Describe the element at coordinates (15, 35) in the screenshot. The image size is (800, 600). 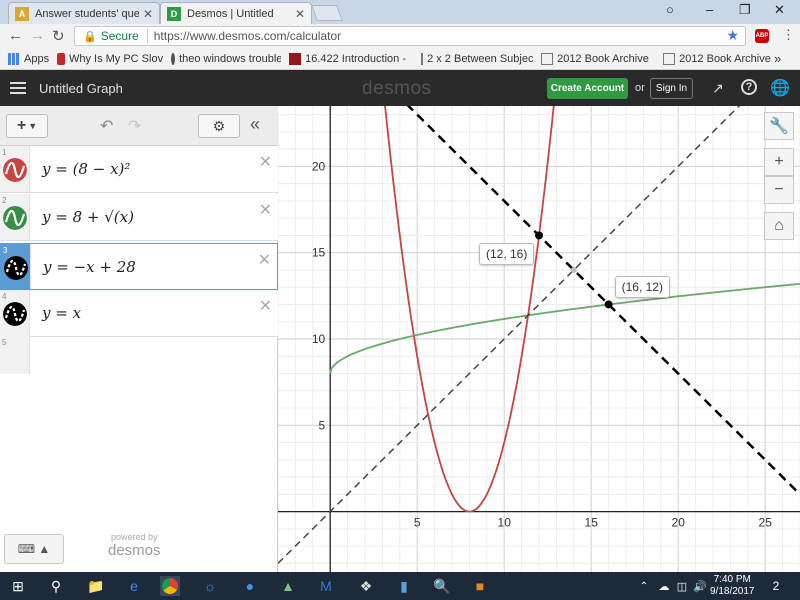
I see `back-icon: ←` at that location.